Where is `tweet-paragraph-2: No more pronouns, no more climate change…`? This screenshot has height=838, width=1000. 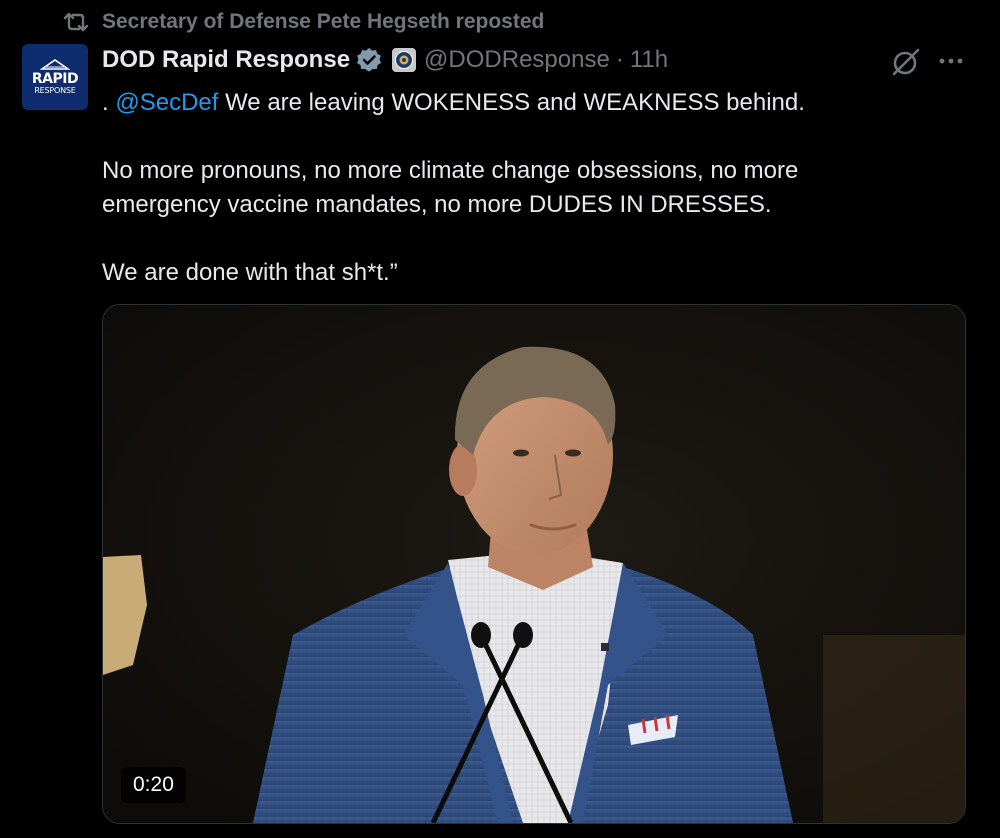 tweet-paragraph-2: No more pronouns, no more climate change… is located at coordinates (450, 187).